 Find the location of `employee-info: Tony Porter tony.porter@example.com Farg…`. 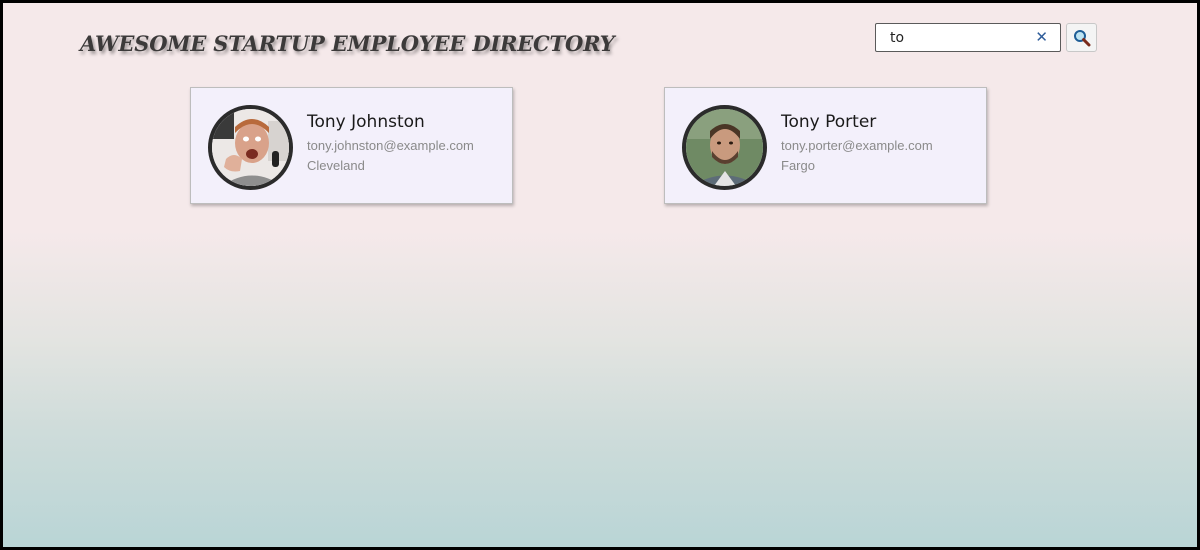

employee-info: Tony Porter tony.porter@example.com Farg… is located at coordinates (857, 142).